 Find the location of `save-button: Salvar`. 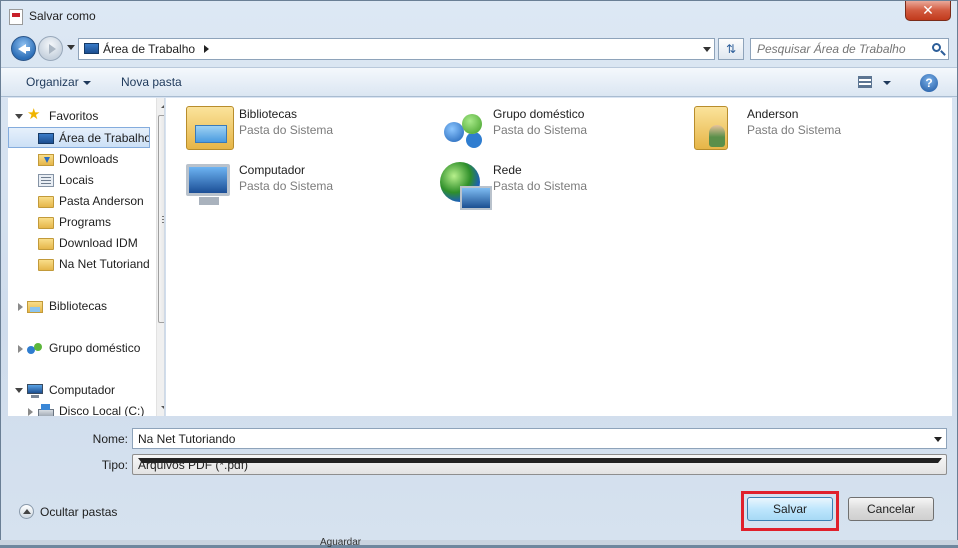

save-button: Salvar is located at coordinates (790, 509).